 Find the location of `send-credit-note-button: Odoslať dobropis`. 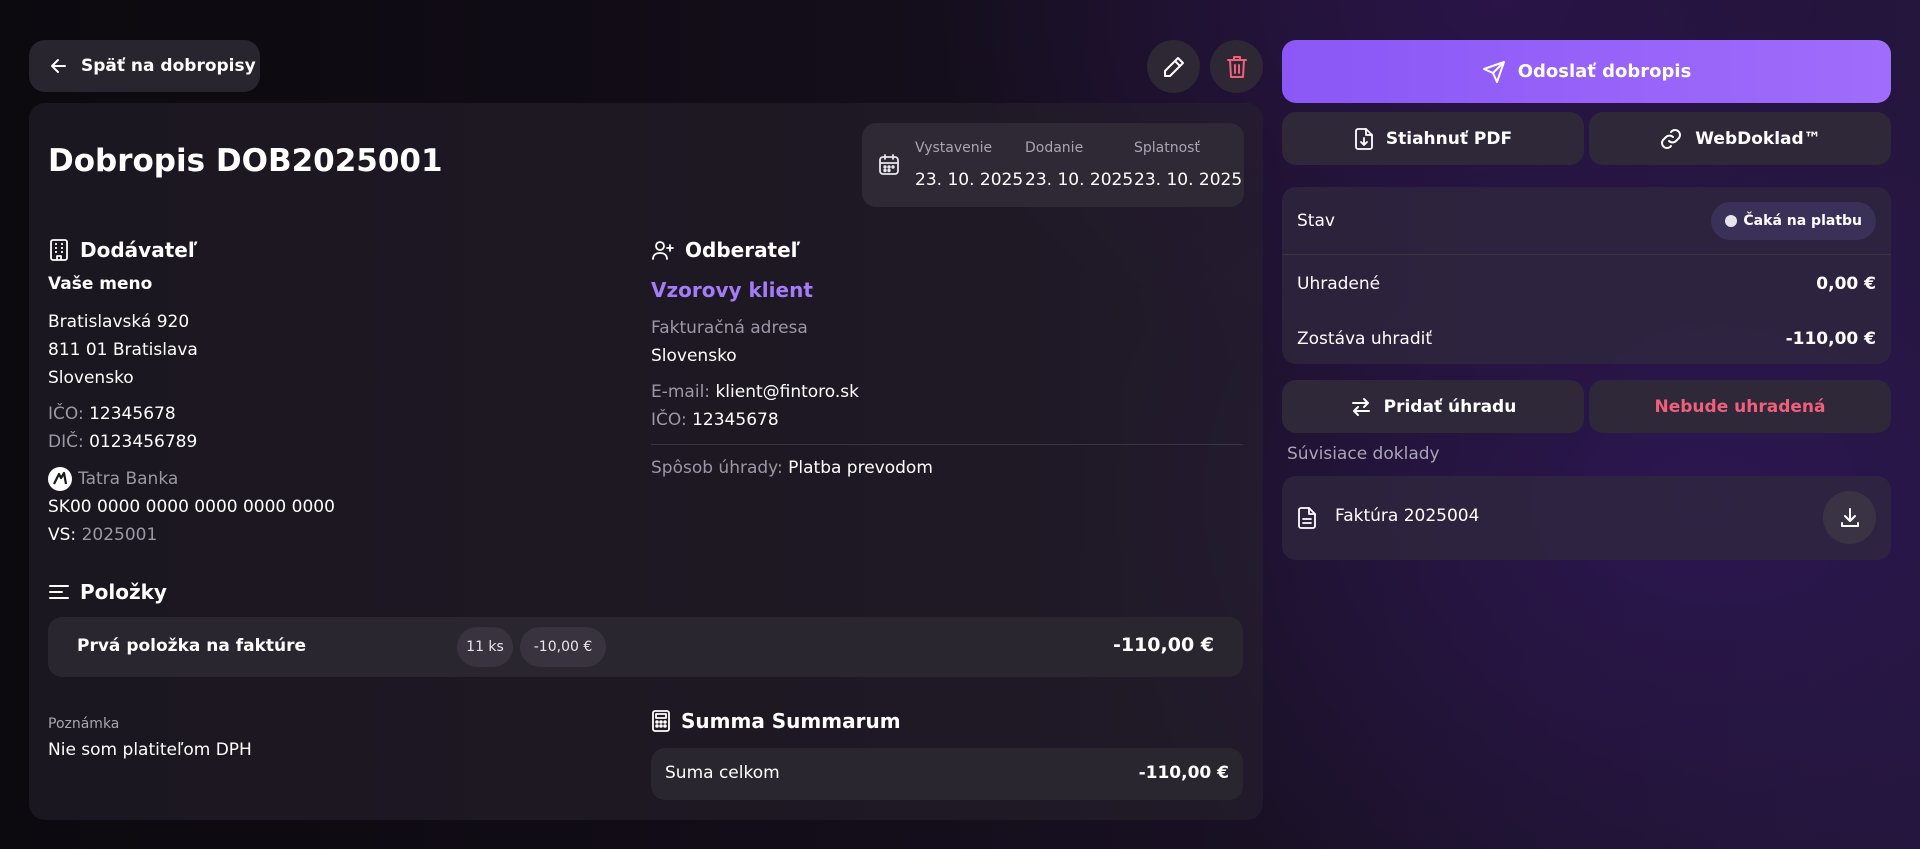

send-credit-note-button: Odoslať dobropis is located at coordinates (1586, 71).